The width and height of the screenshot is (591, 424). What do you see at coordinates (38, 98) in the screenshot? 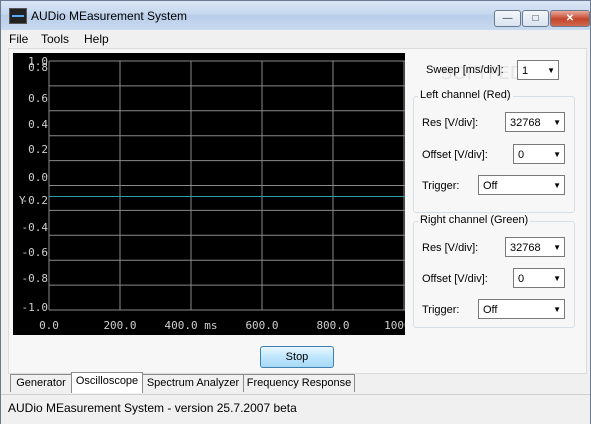
I see `y-tick-label: 0.6` at bounding box center [38, 98].